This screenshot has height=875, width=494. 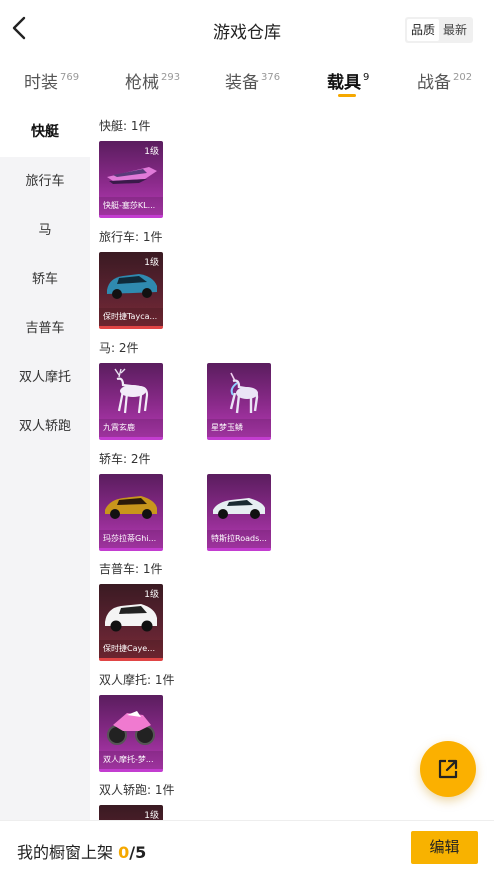 I want to click on section-title: 旅行车: 1件, so click(x=131, y=237).